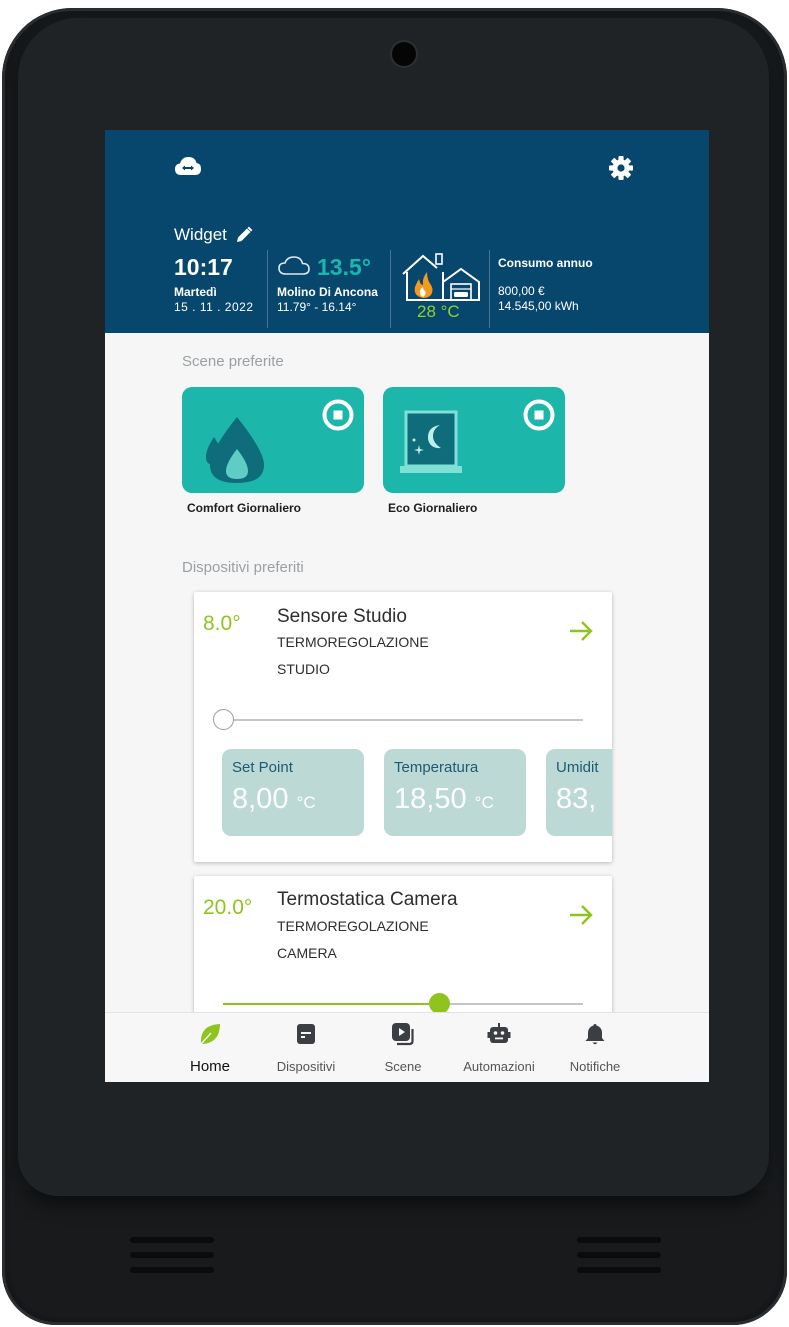  I want to click on metric-value: 8,00 °C, so click(274, 799).